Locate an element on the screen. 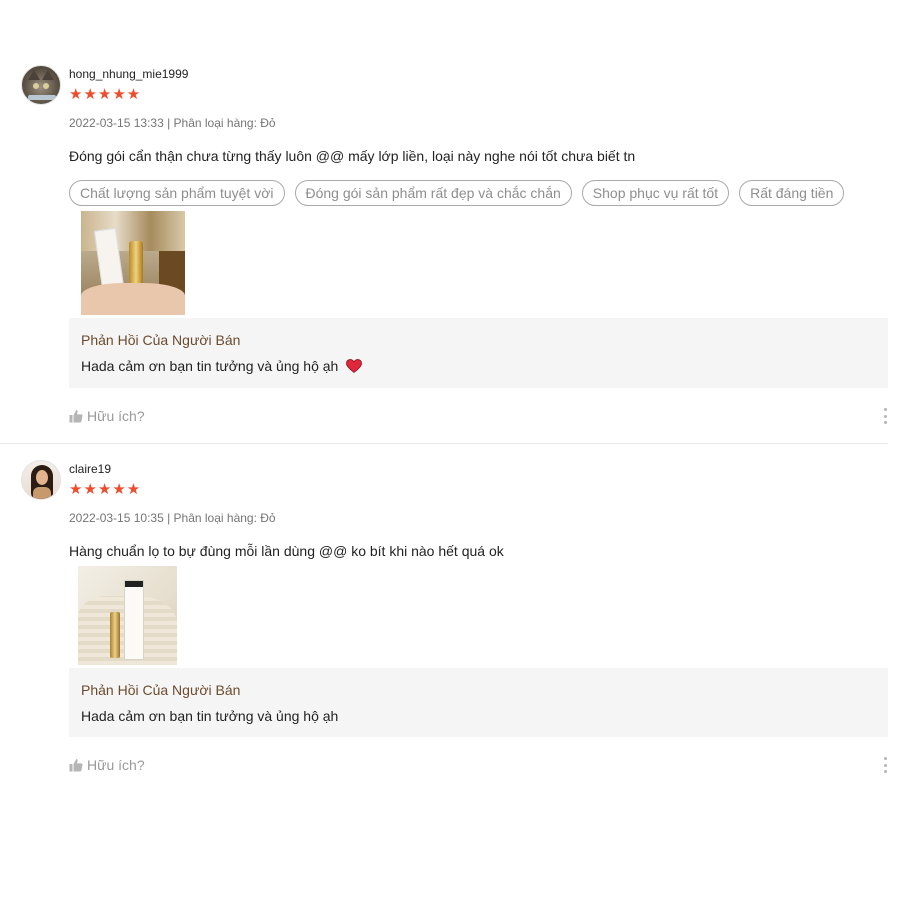 The width and height of the screenshot is (900, 900). username: hong_nhung_mie1999 is located at coordinates (128, 74).